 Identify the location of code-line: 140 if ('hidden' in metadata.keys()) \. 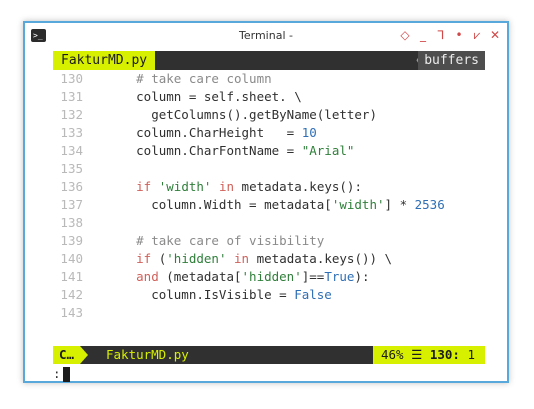
(269, 259).